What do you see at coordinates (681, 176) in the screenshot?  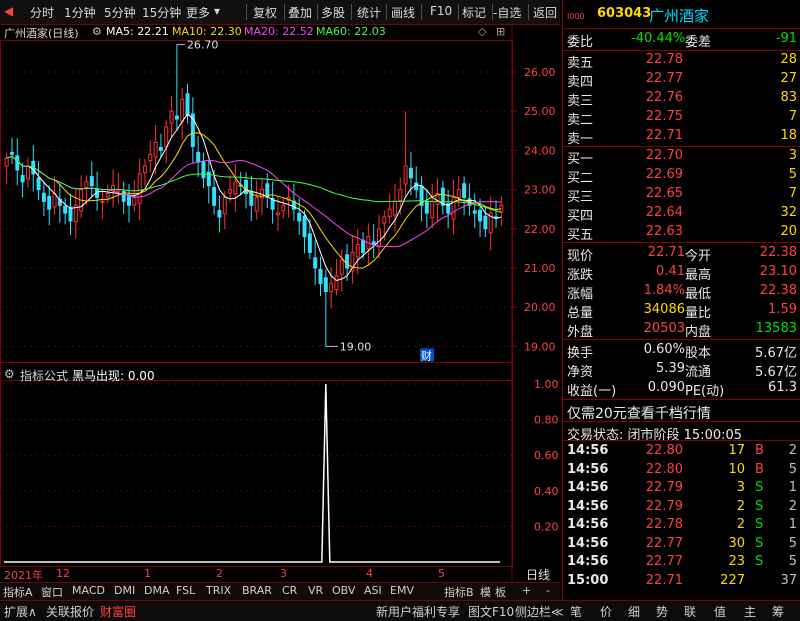 I see `buy-level-row: 买二 22.69 5` at bounding box center [681, 176].